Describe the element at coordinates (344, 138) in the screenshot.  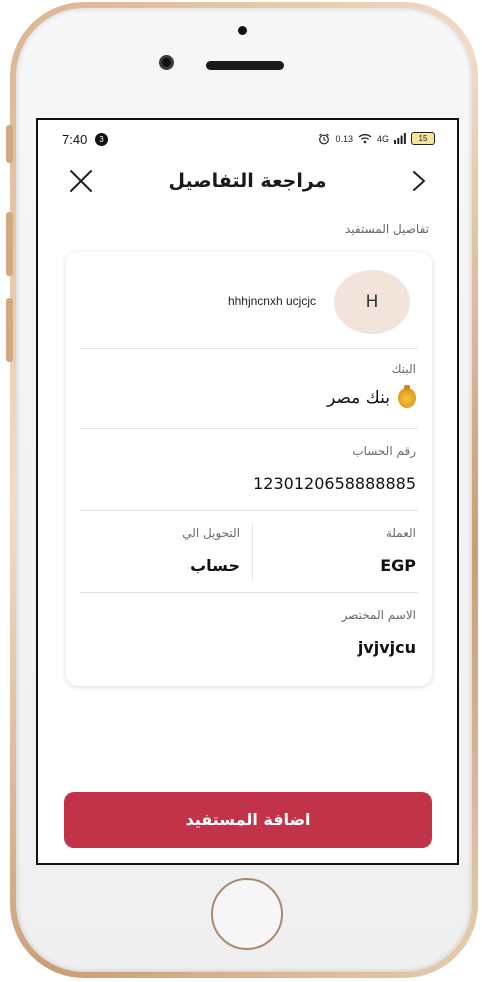
I see `network-speed: 0.13` at that location.